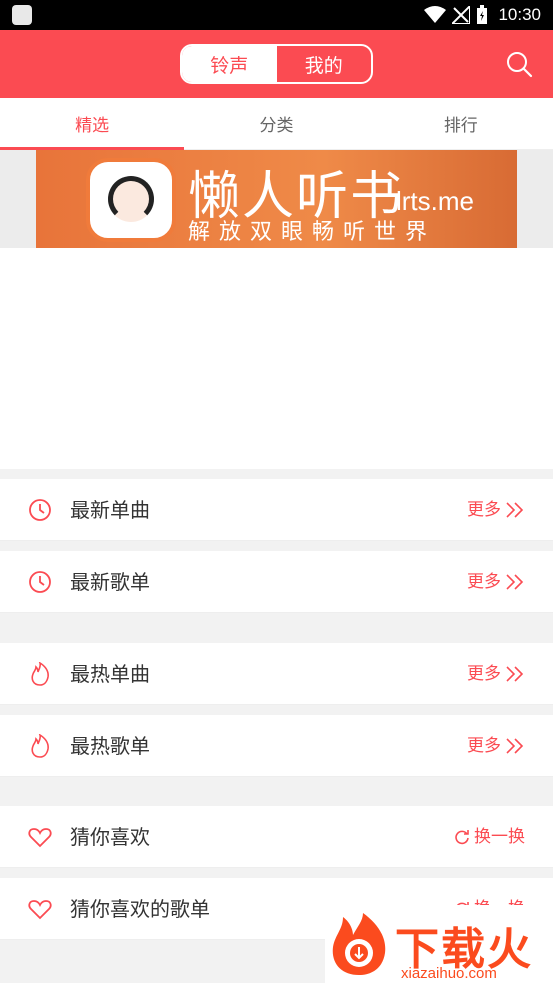 Image resolution: width=553 pixels, height=983 pixels. I want to click on refresh-button: 换一换, so click(489, 837).